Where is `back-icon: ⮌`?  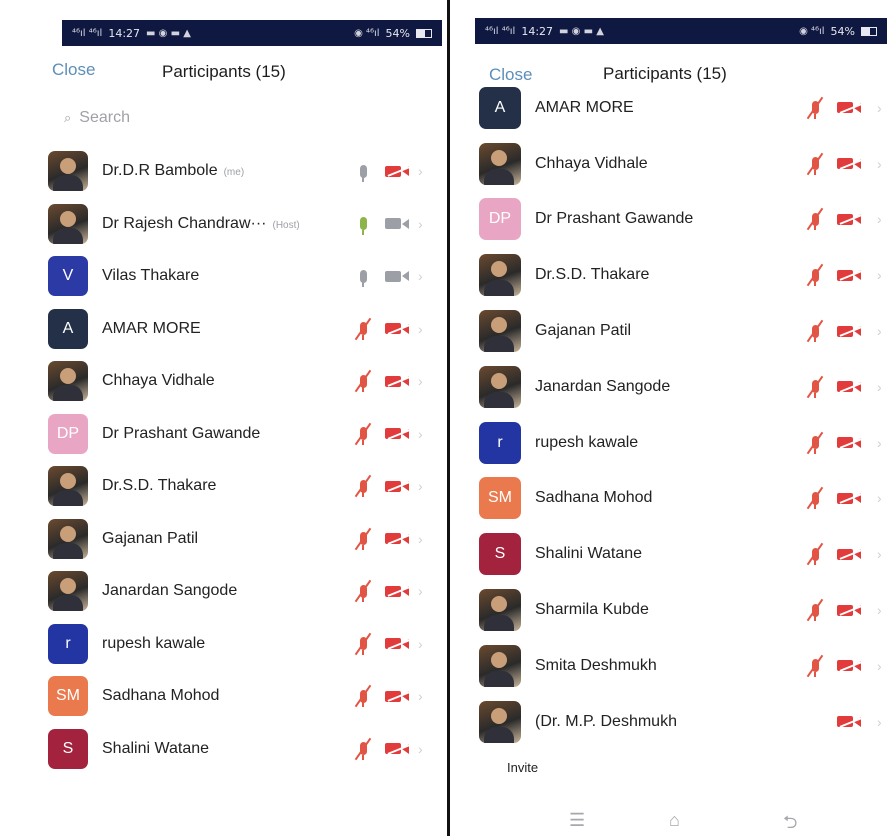
back-icon: ⮌ is located at coordinates (790, 823).